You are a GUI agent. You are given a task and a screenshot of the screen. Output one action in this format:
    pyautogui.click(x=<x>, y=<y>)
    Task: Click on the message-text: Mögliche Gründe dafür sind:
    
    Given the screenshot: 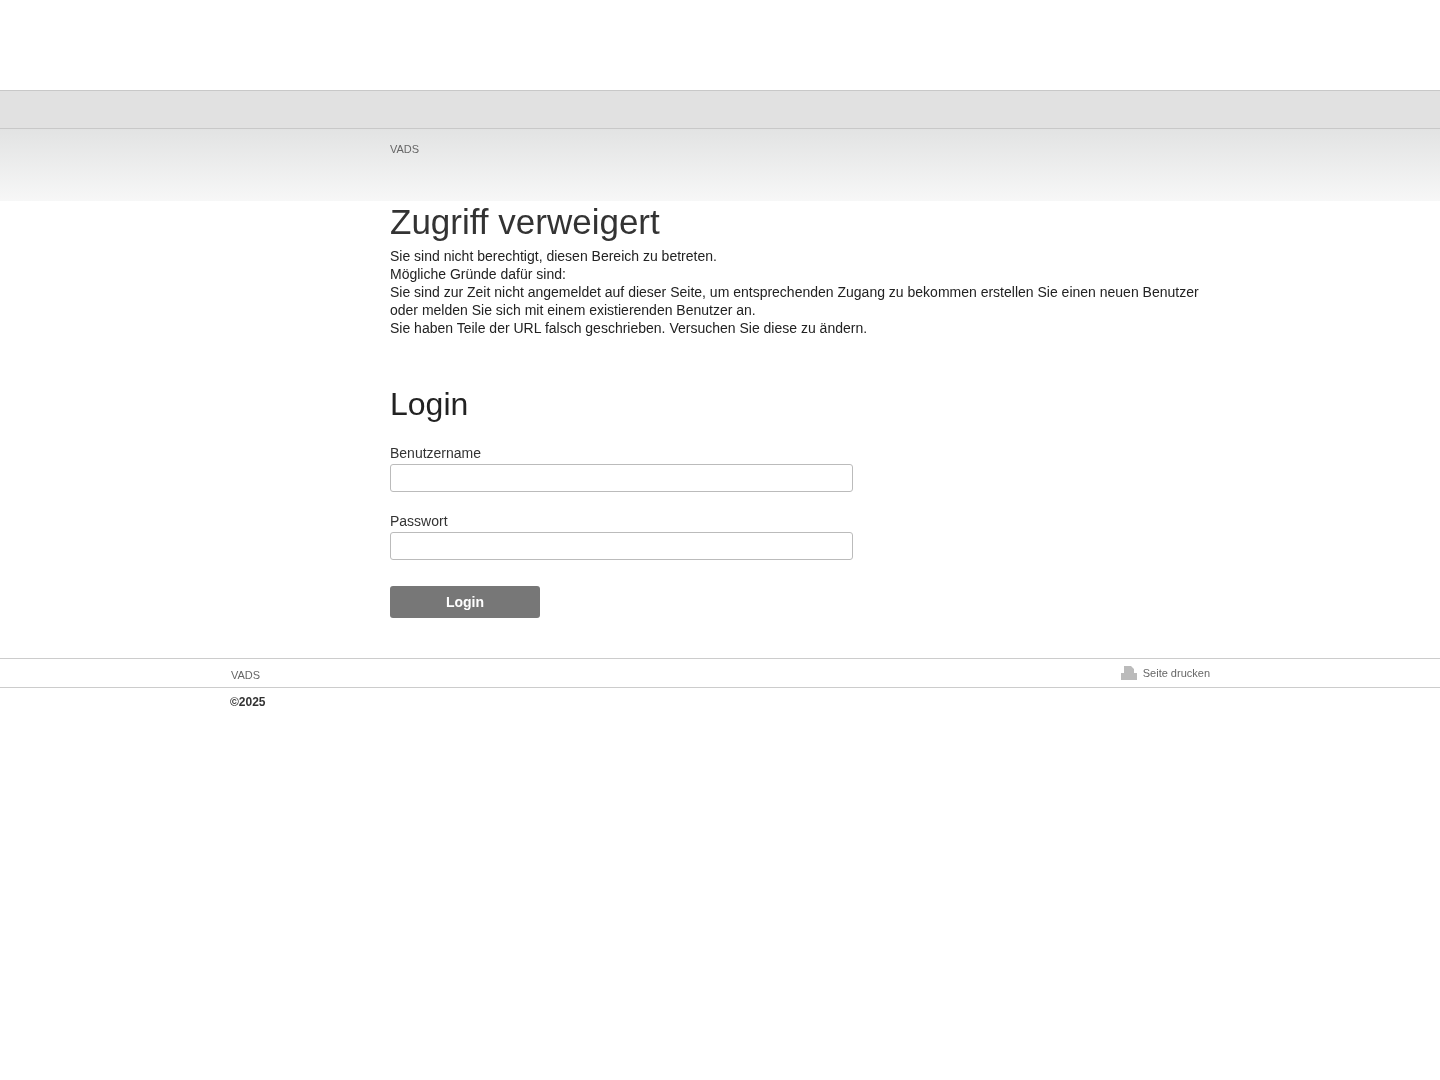 What is the action you would take?
    pyautogui.click(x=478, y=274)
    